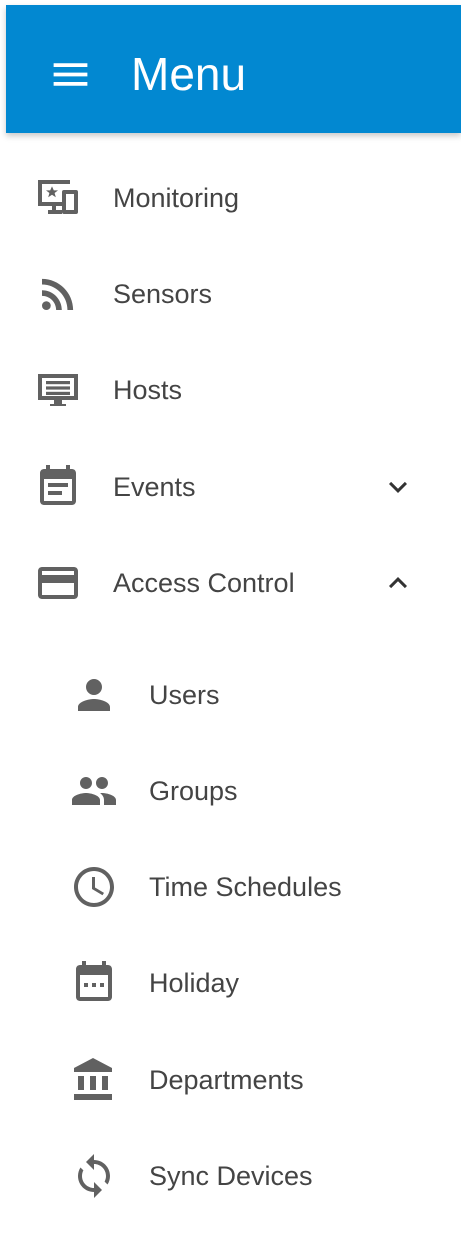 This screenshot has height=1245, width=461. I want to click on nav-label-events: Events, so click(154, 487).